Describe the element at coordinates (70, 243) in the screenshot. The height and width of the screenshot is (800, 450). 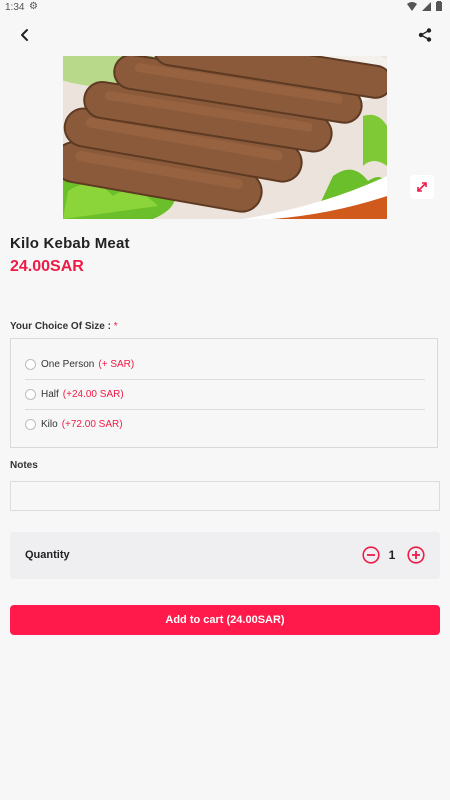
I see `product-title: Kilo Kebab Meat` at that location.